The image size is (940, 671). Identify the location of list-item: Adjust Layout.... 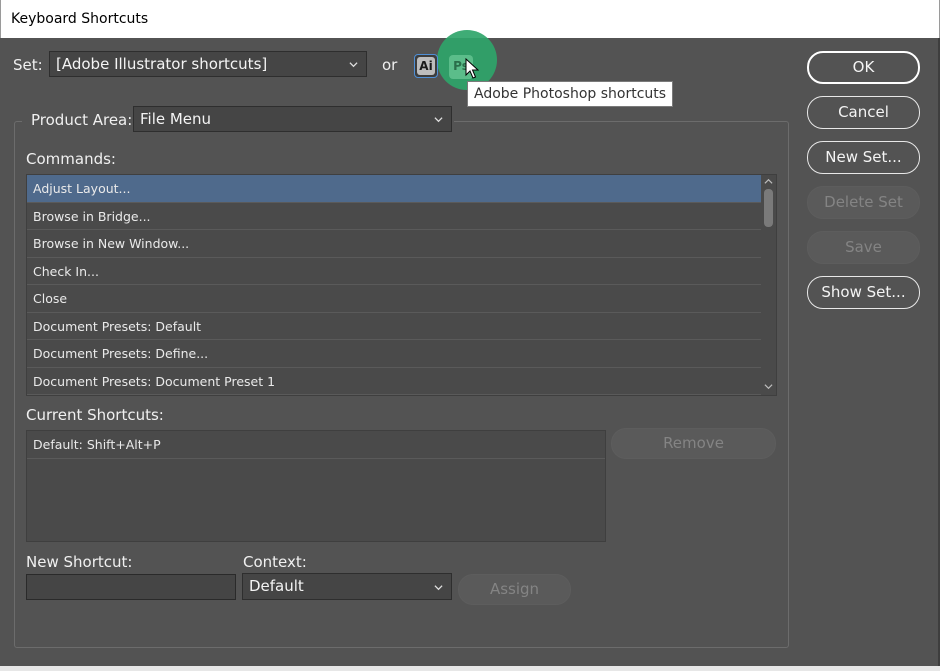
(401, 189).